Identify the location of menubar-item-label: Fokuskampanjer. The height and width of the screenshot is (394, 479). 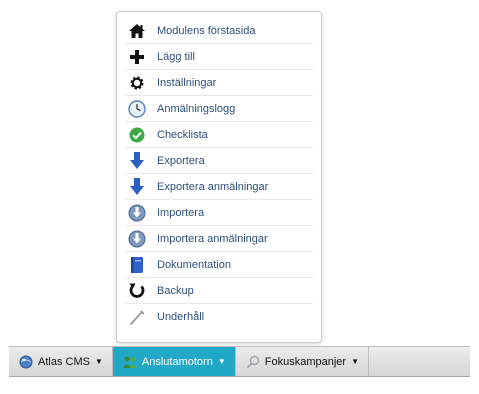
(305, 361).